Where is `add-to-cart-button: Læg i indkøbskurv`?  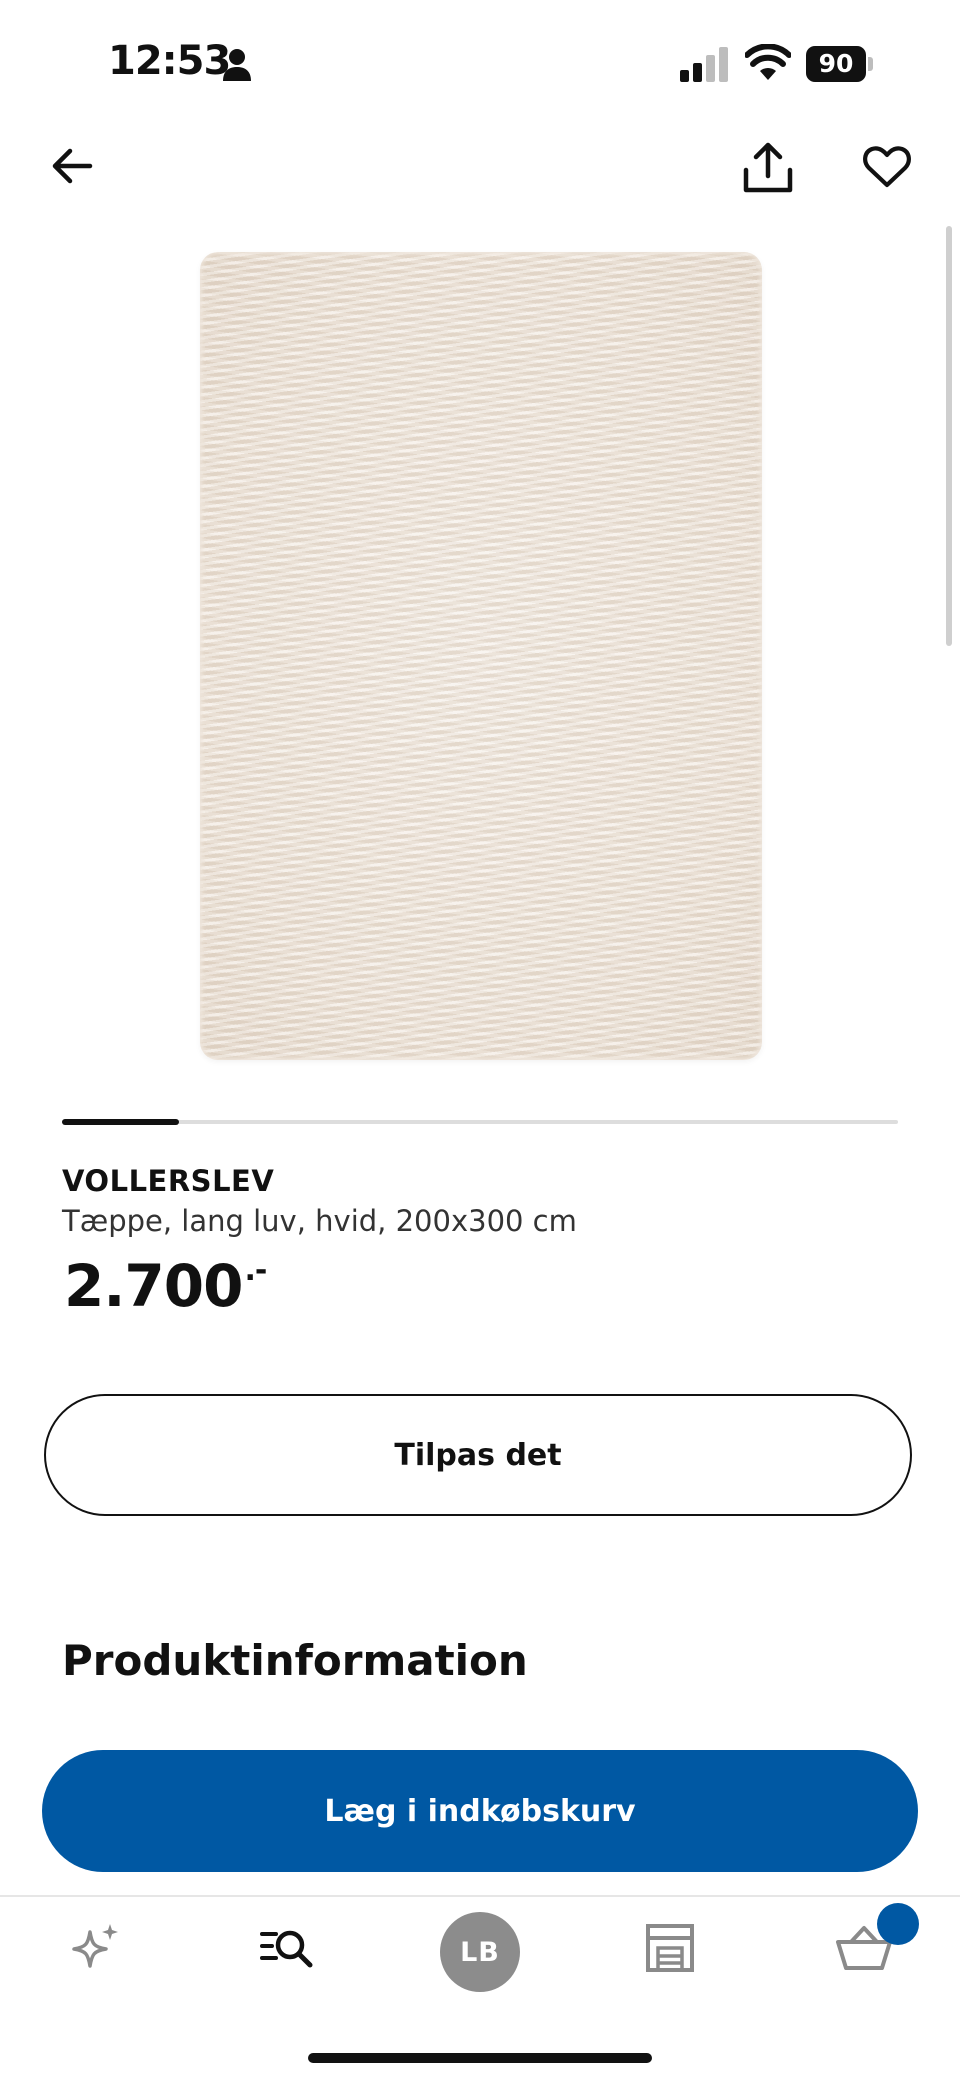
add-to-cart-button: Læg i indkøbskurv is located at coordinates (480, 1811).